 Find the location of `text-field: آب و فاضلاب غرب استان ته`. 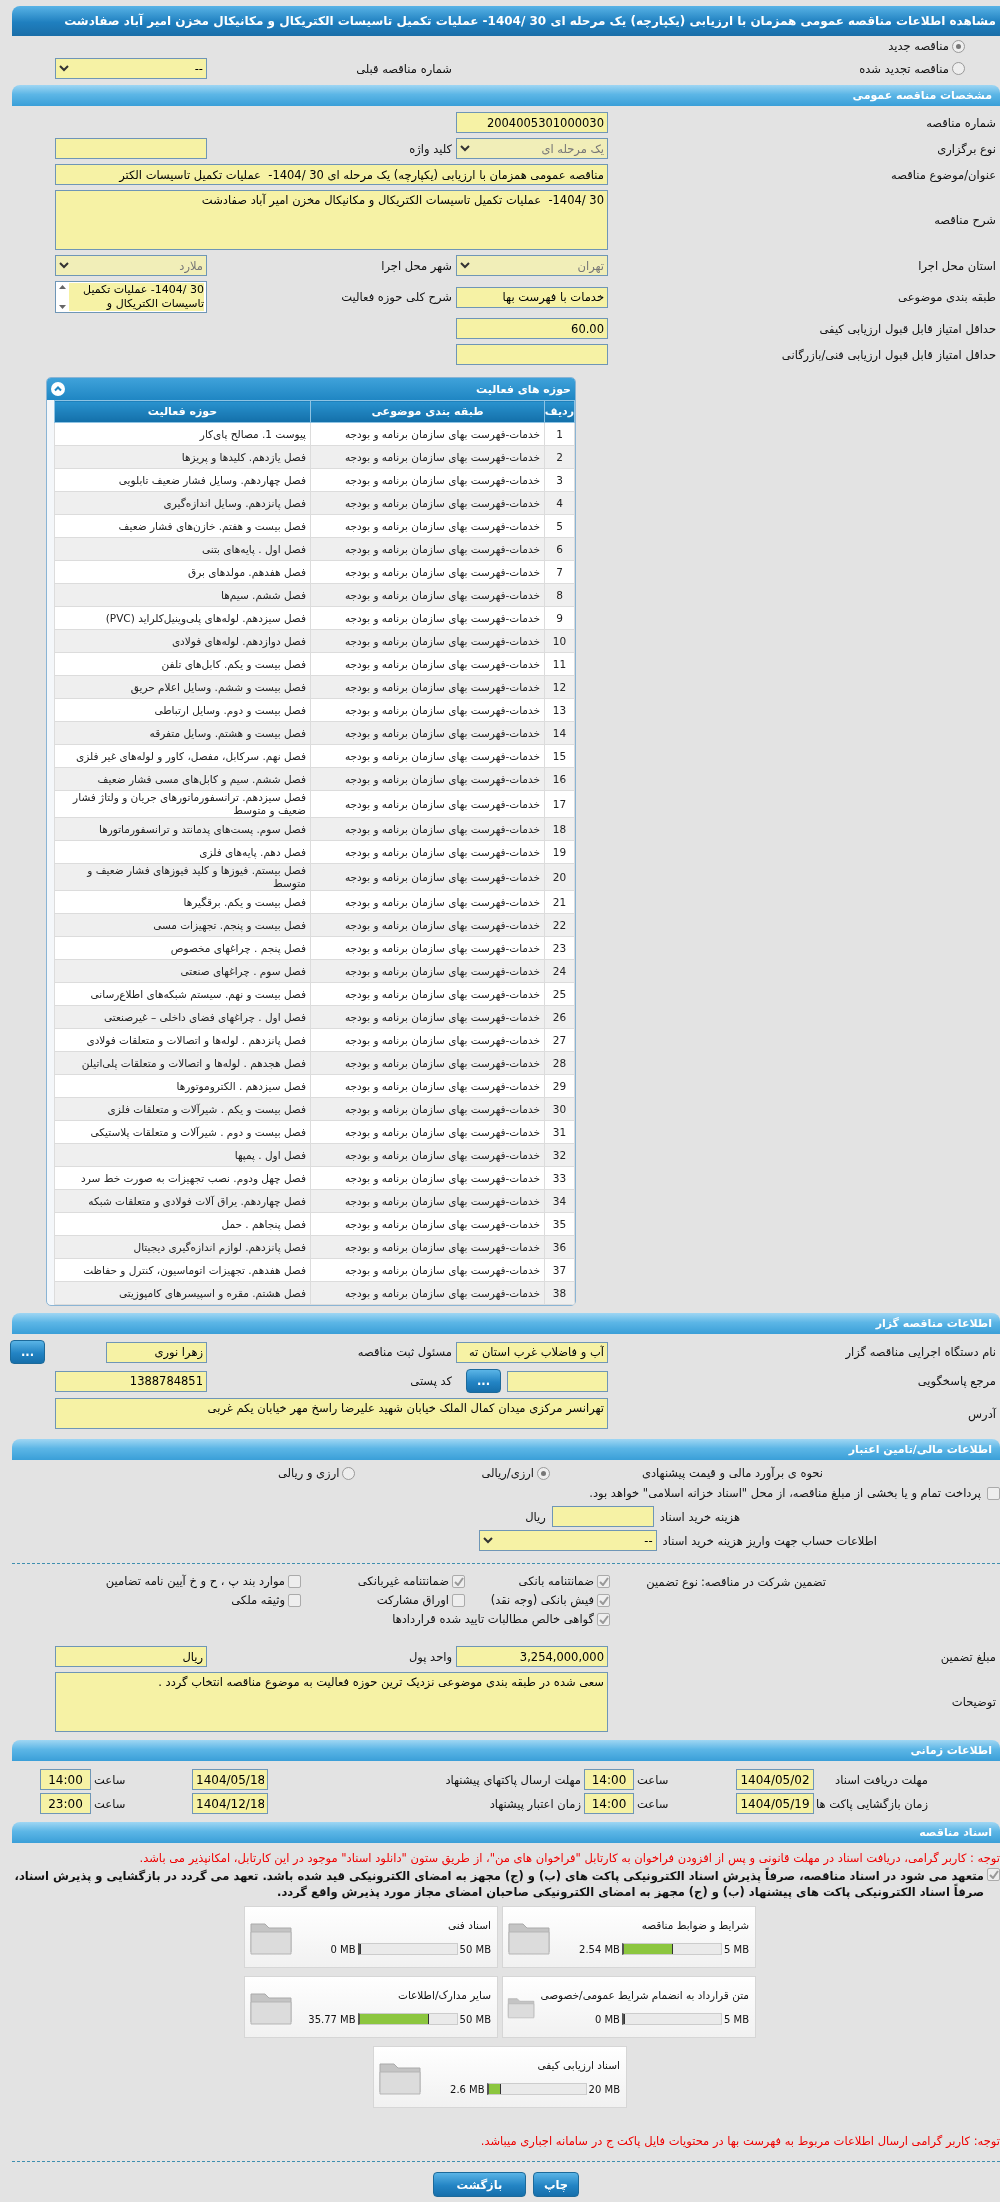

text-field: آب و فاضلاب غرب استان ته is located at coordinates (532, 1352).